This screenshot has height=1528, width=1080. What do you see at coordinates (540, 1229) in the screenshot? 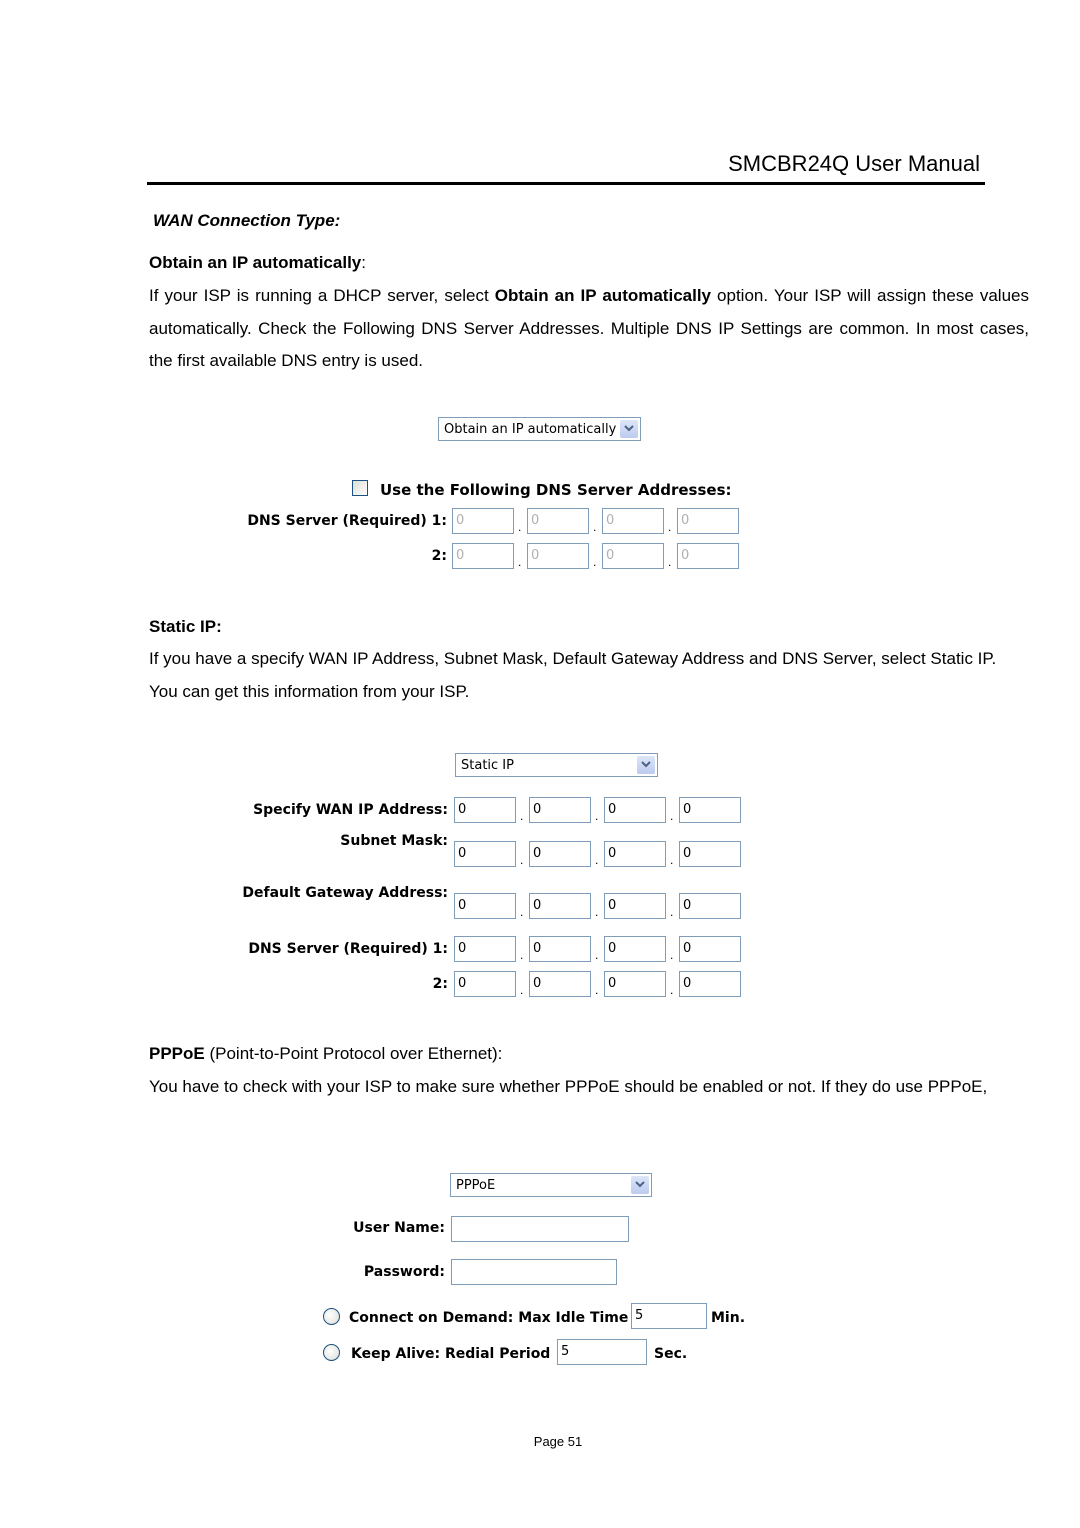
I see `user-name-input` at bounding box center [540, 1229].